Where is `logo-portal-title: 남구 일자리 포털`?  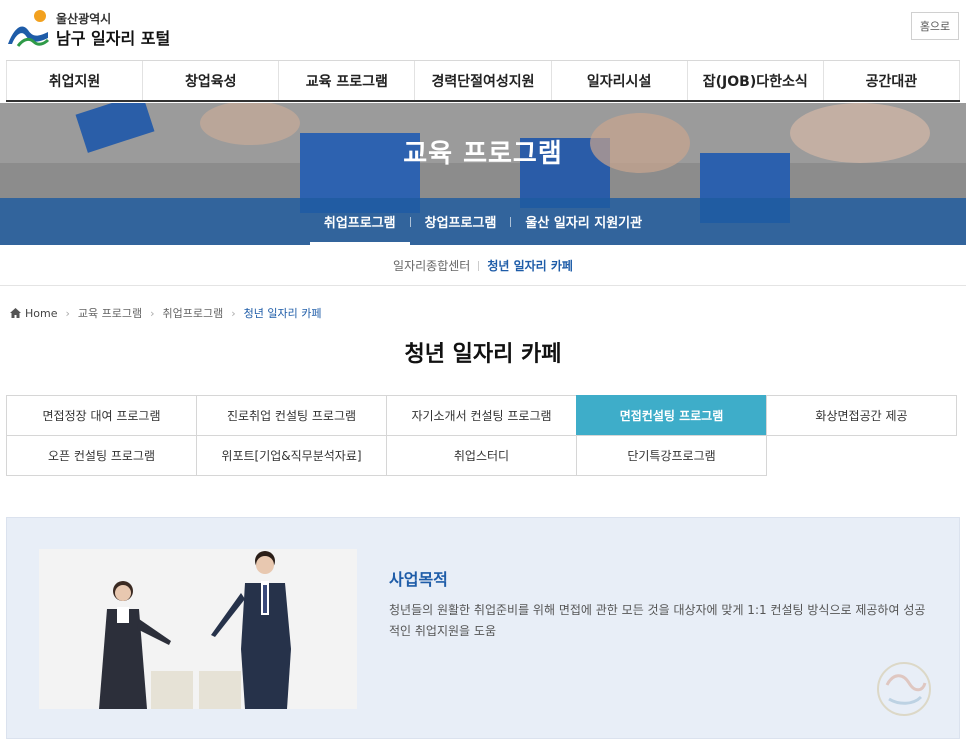
logo-portal-title: 남구 일자리 포털 is located at coordinates (113, 37).